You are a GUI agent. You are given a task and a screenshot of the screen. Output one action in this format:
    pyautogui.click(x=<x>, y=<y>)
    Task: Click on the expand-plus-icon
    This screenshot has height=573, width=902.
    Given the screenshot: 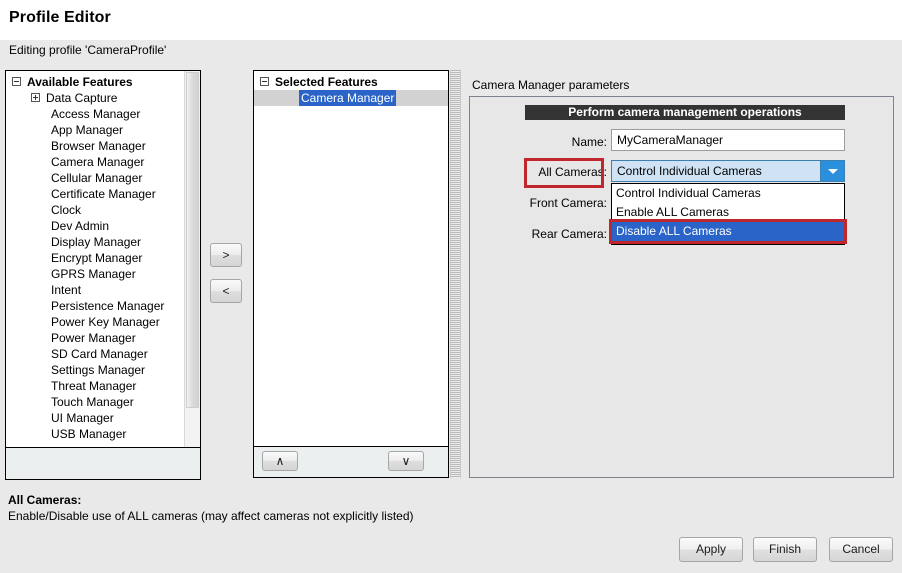 What is the action you would take?
    pyautogui.click(x=35, y=98)
    